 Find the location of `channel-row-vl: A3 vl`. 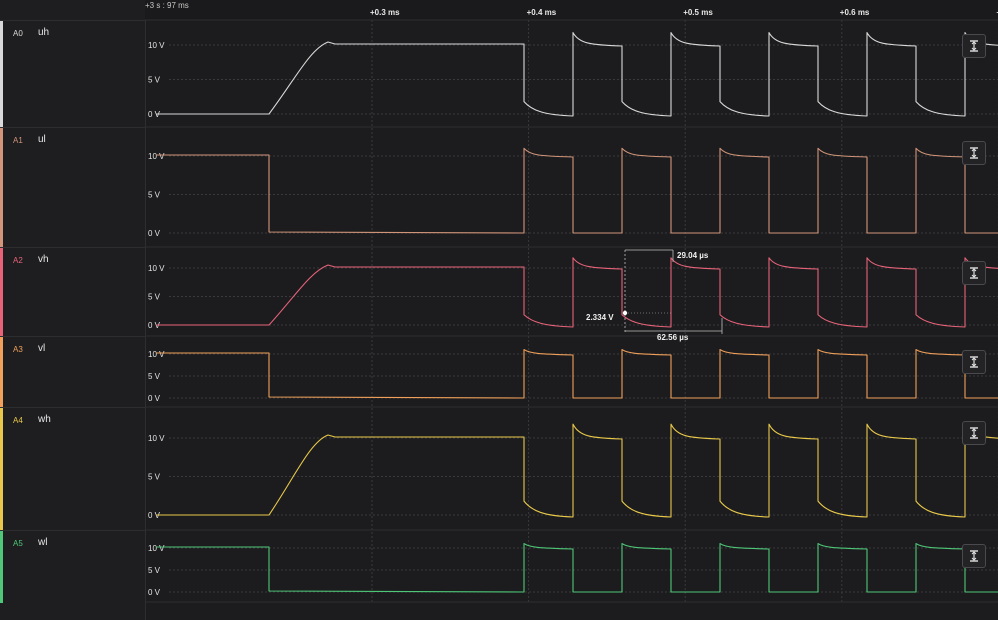

channel-row-vl: A3 vl is located at coordinates (72, 372).